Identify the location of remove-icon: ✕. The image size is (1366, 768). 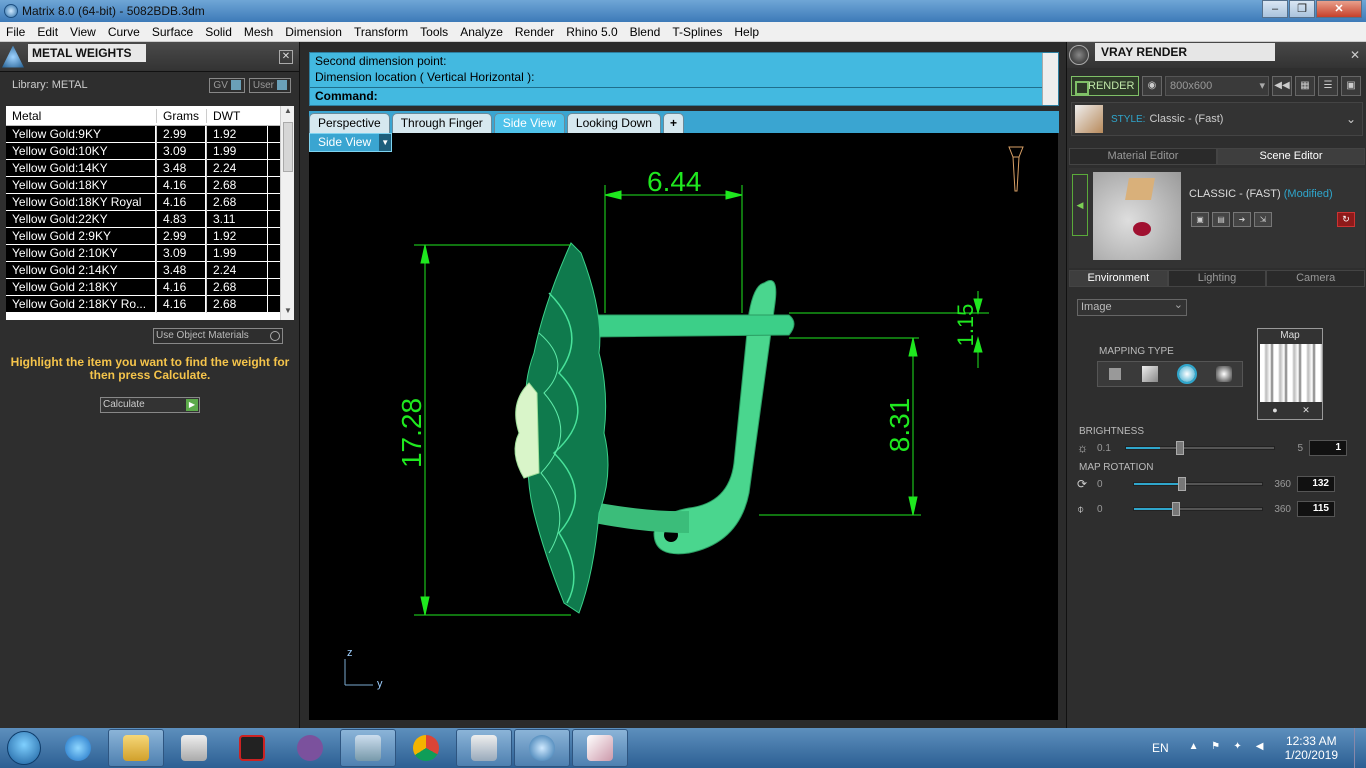
(1306, 411).